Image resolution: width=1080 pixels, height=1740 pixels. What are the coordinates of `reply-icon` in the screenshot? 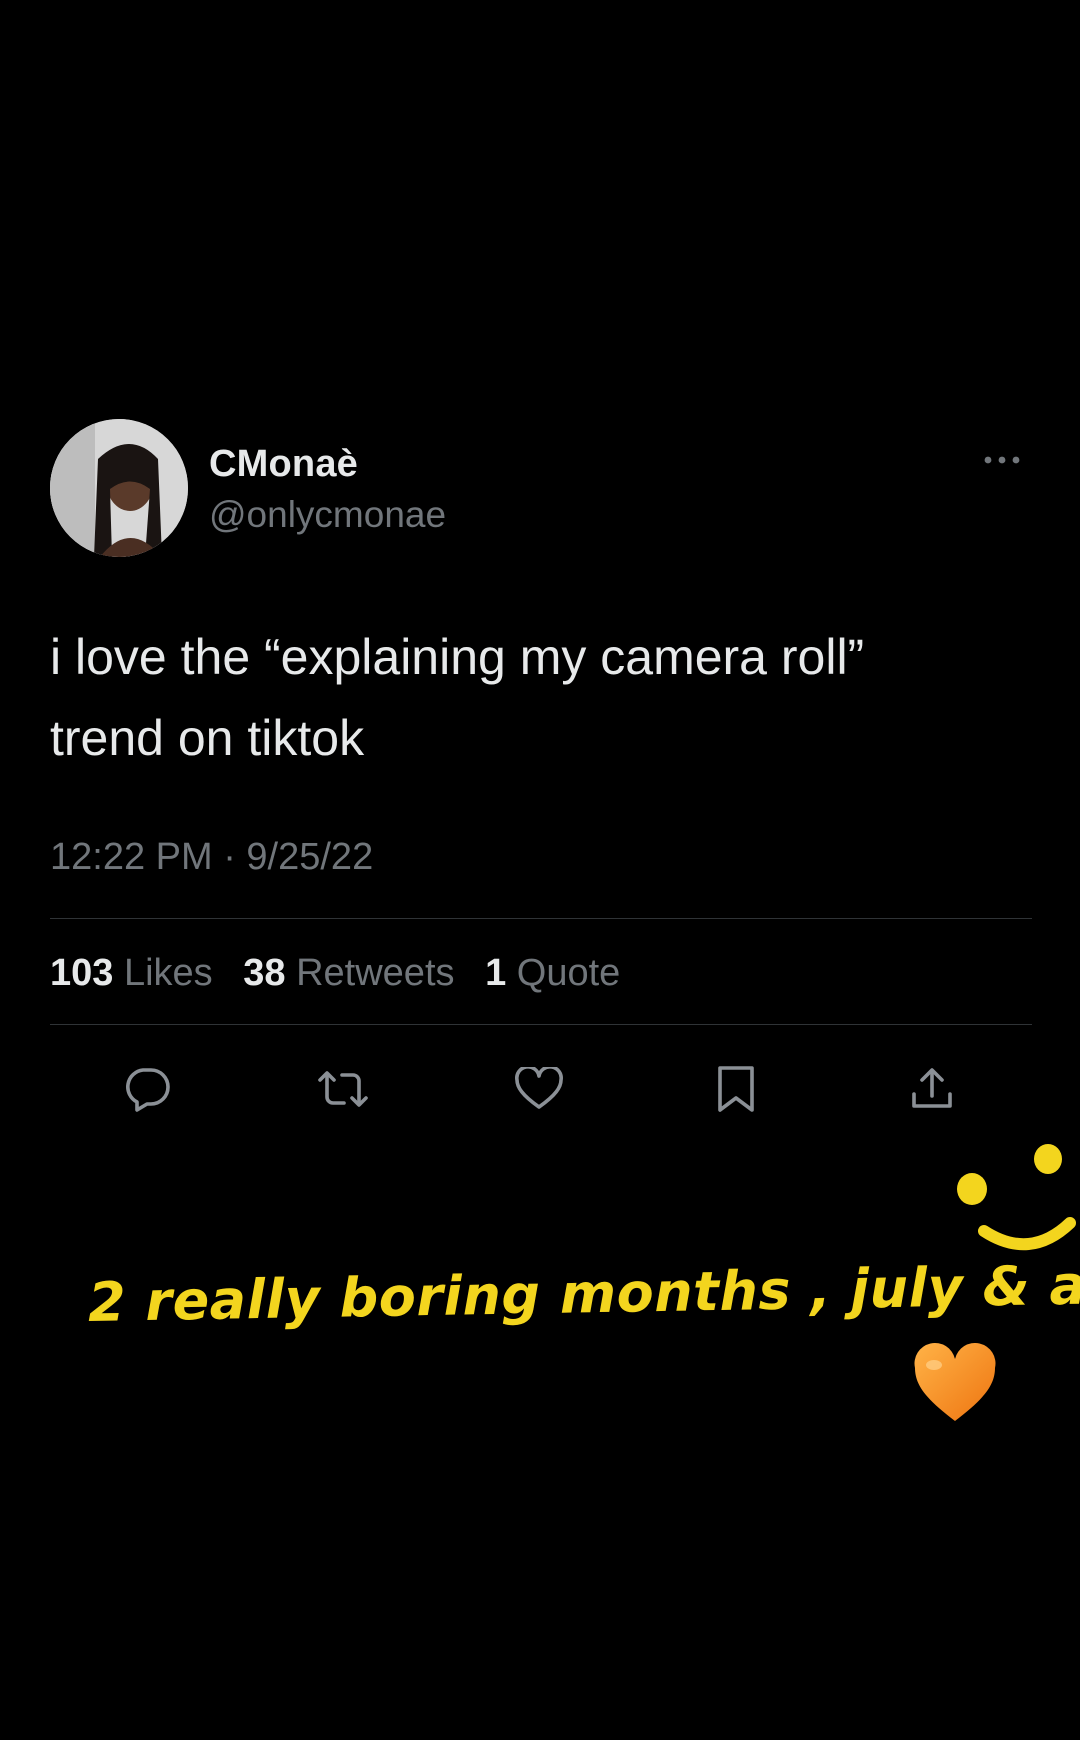 It's located at (147, 1089).